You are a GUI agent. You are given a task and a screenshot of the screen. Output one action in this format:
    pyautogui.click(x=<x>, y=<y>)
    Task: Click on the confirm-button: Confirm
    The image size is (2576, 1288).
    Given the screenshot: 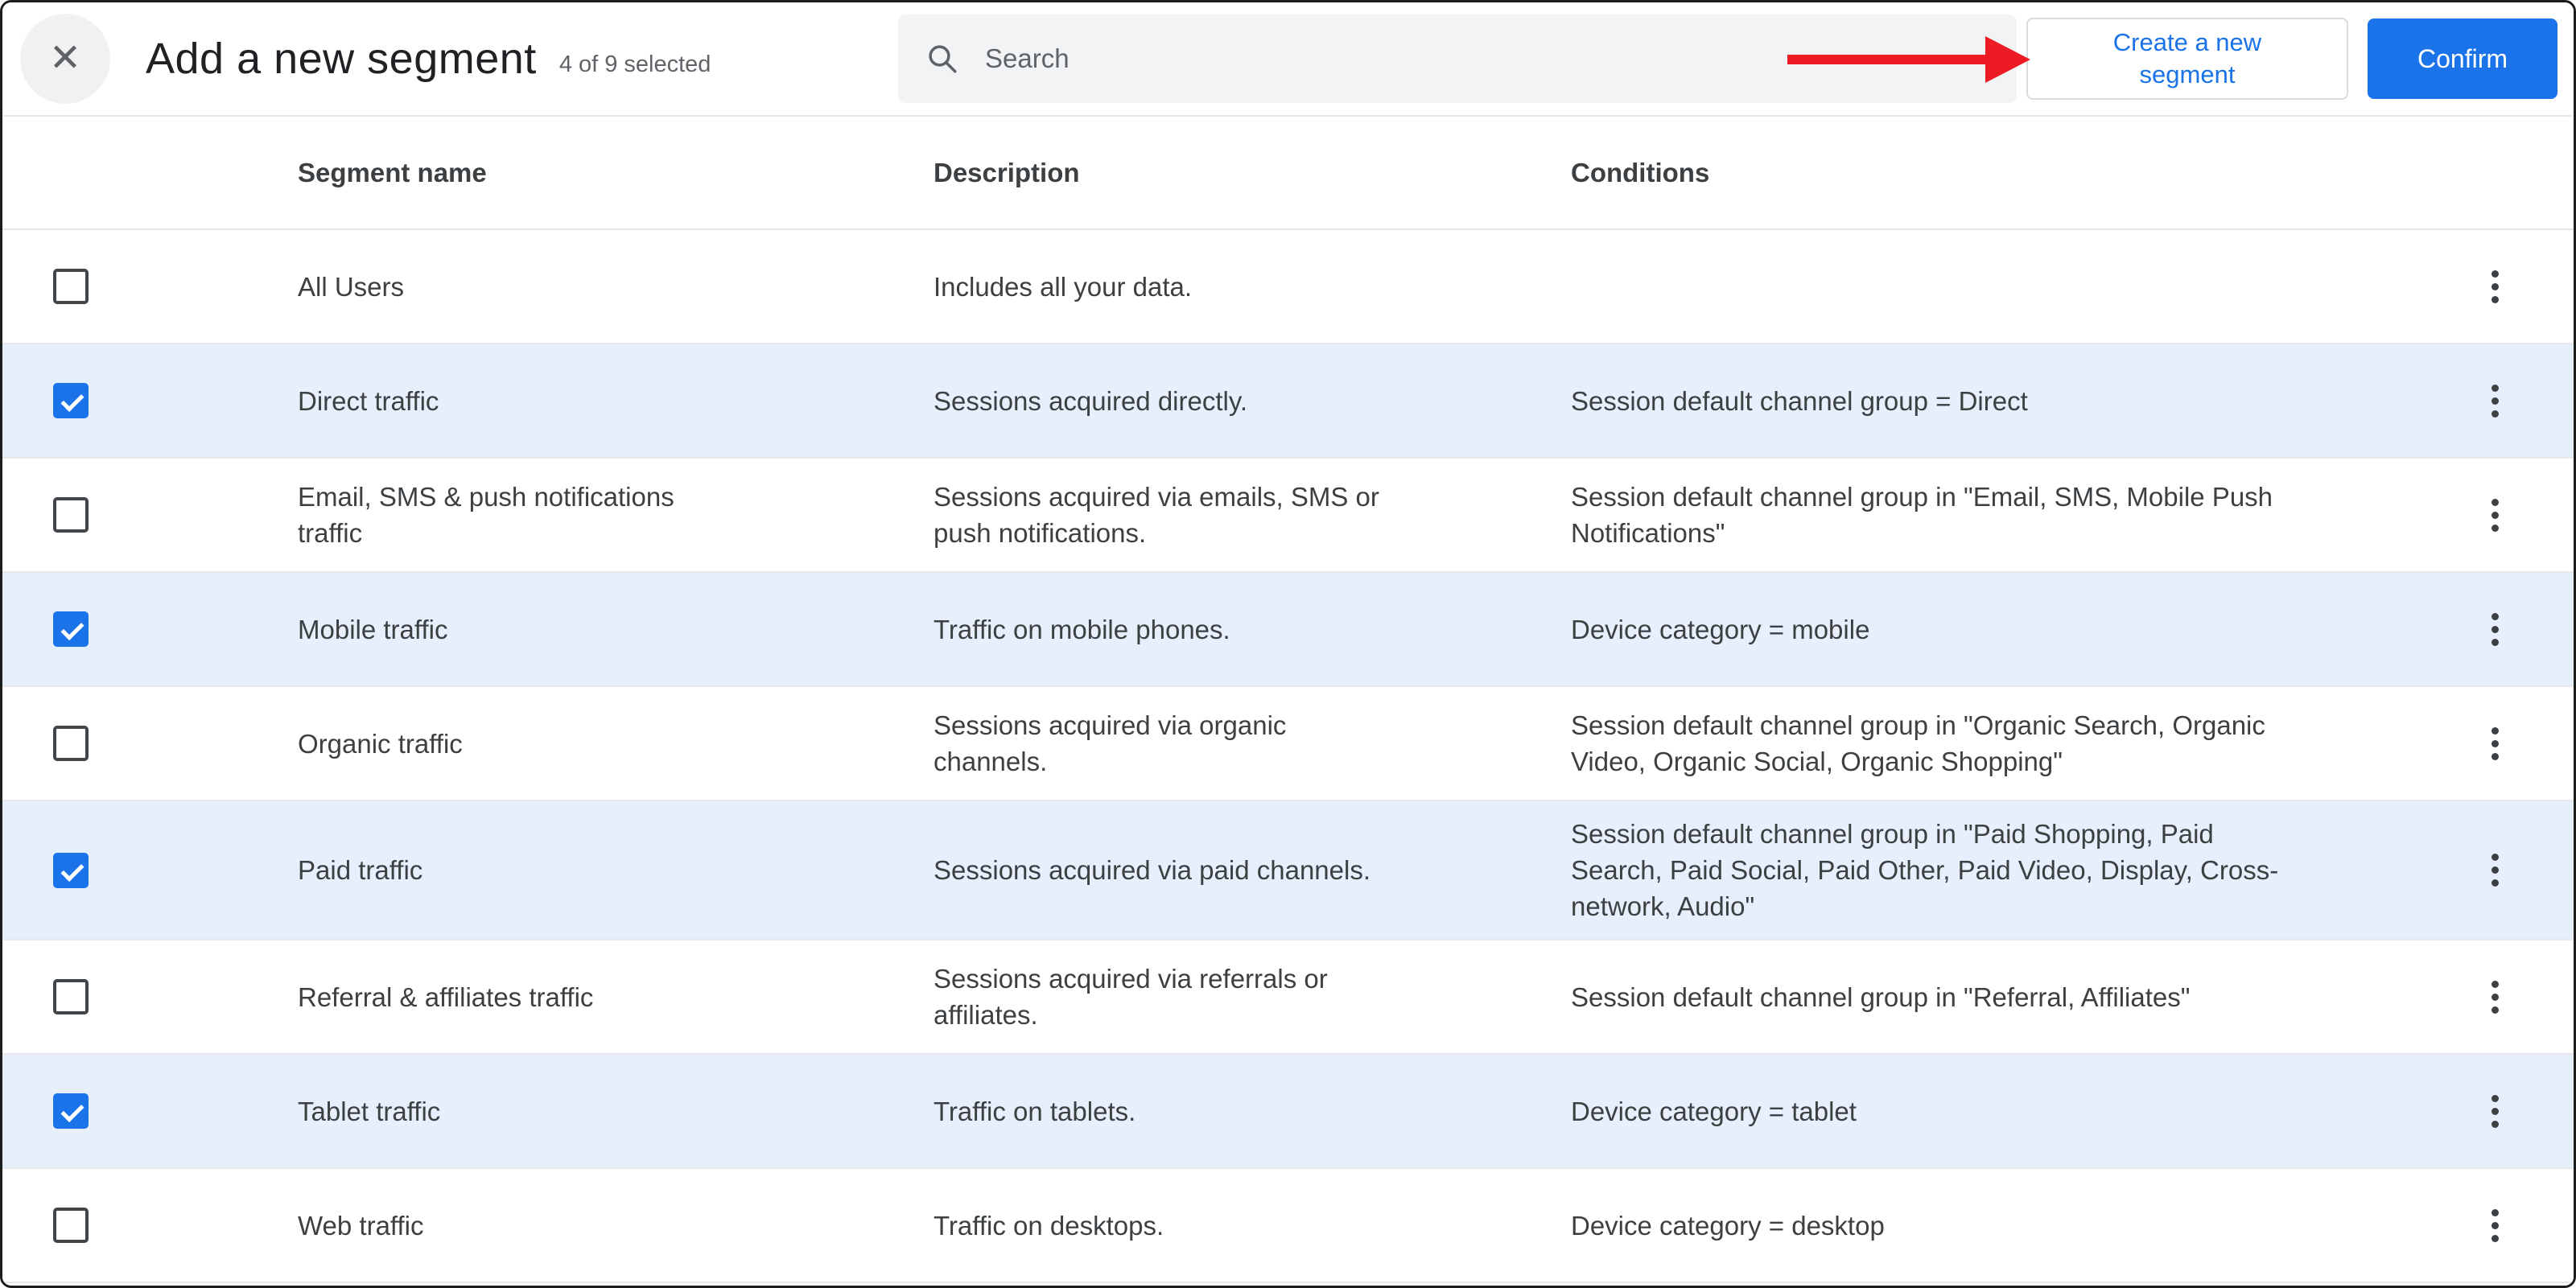 What is the action you would take?
    pyautogui.click(x=2462, y=59)
    